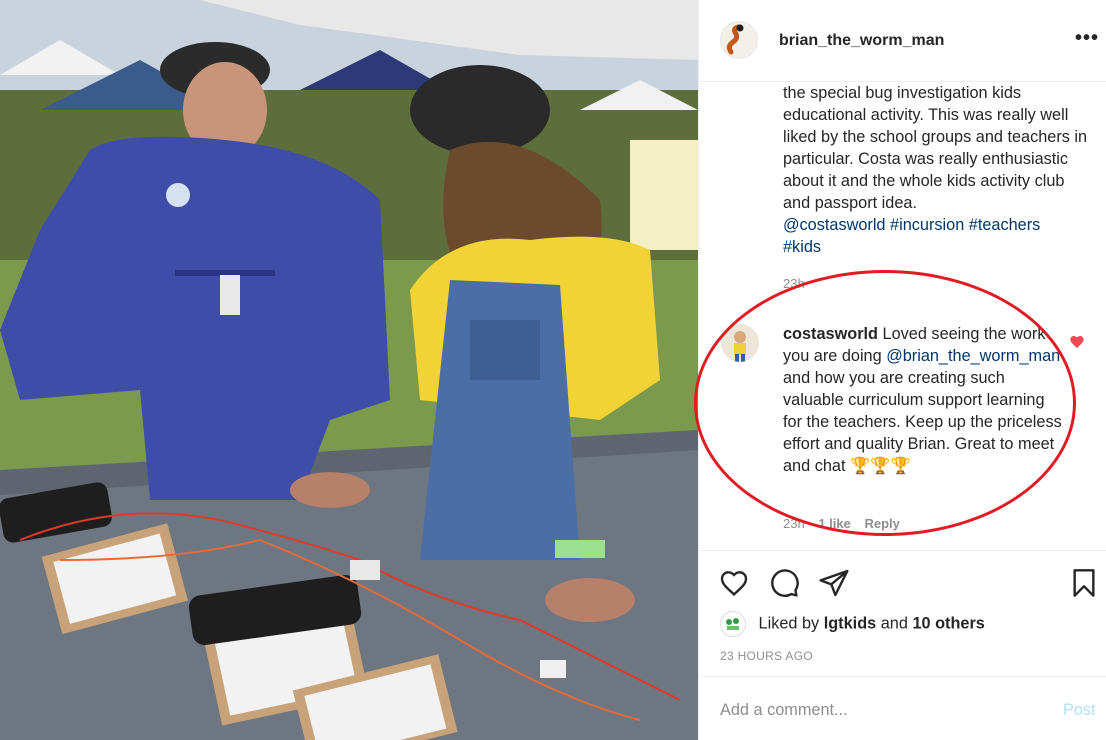 The image size is (1106, 740). Describe the element at coordinates (766, 656) in the screenshot. I see `post-timestamp: 23 HOURS AGO` at that location.